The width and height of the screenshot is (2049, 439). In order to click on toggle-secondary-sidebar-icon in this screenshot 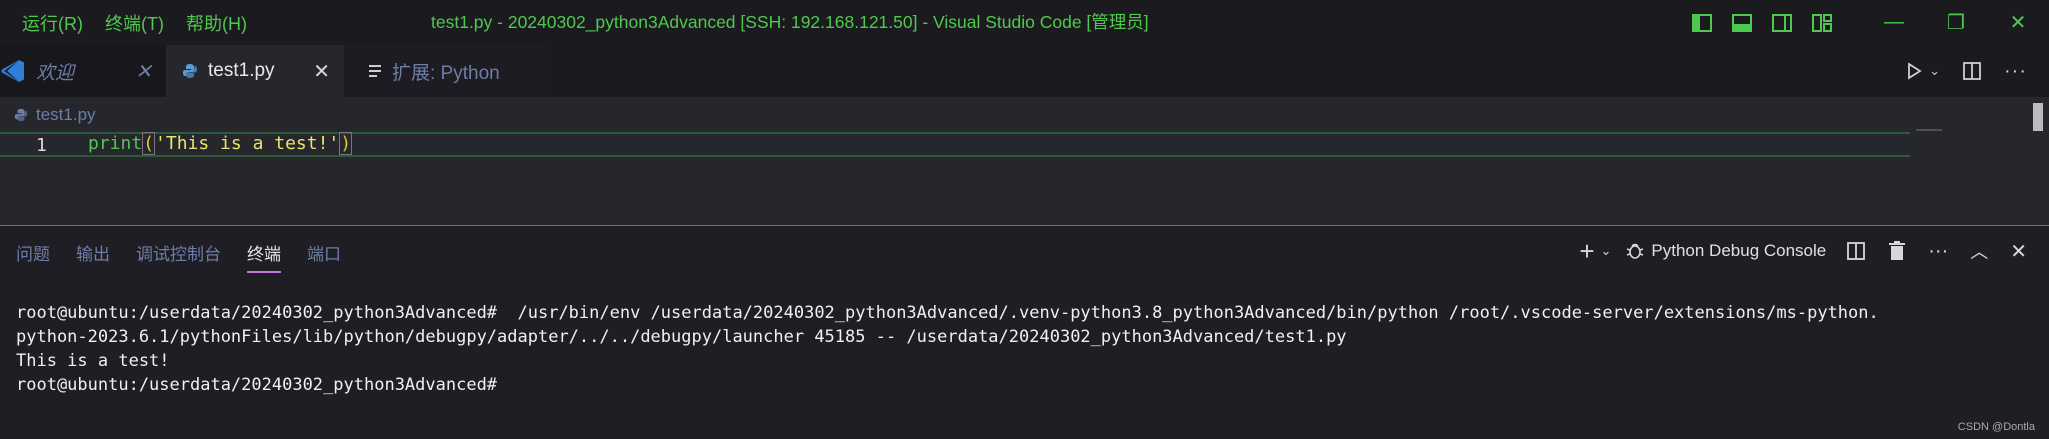, I will do `click(1782, 23)`.